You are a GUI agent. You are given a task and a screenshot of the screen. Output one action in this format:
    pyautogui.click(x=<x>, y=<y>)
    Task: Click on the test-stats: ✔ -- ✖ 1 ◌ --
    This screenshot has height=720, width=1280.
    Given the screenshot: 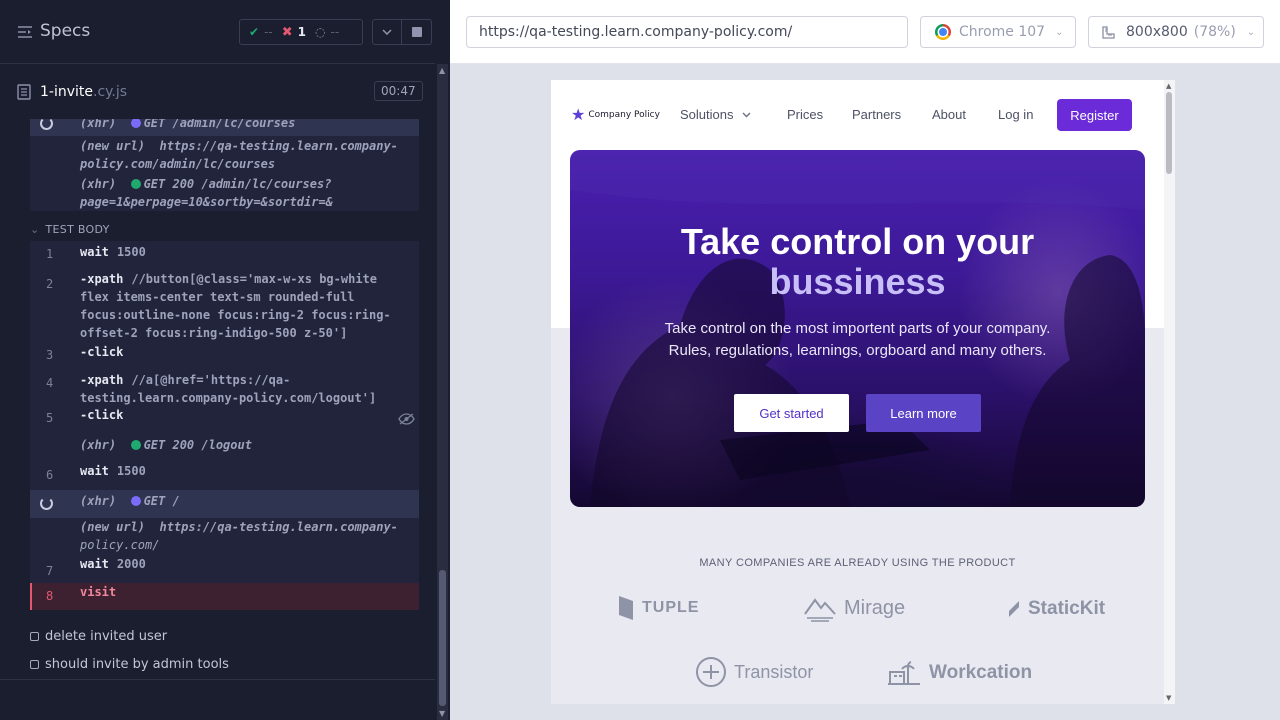 What is the action you would take?
    pyautogui.click(x=301, y=32)
    